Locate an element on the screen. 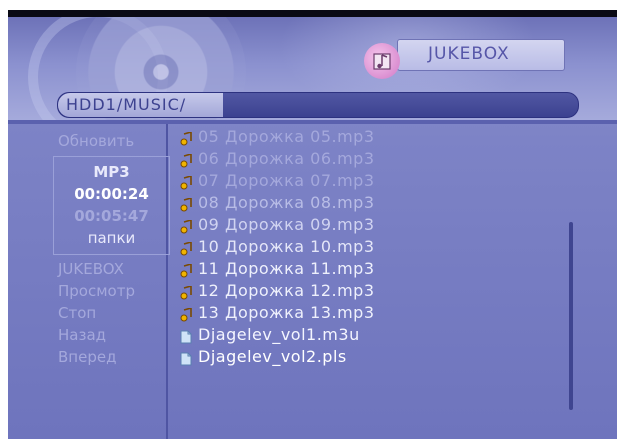 Image resolution: width=625 pixels, height=439 pixels. menu-item-back: Назад is located at coordinates (82, 335).